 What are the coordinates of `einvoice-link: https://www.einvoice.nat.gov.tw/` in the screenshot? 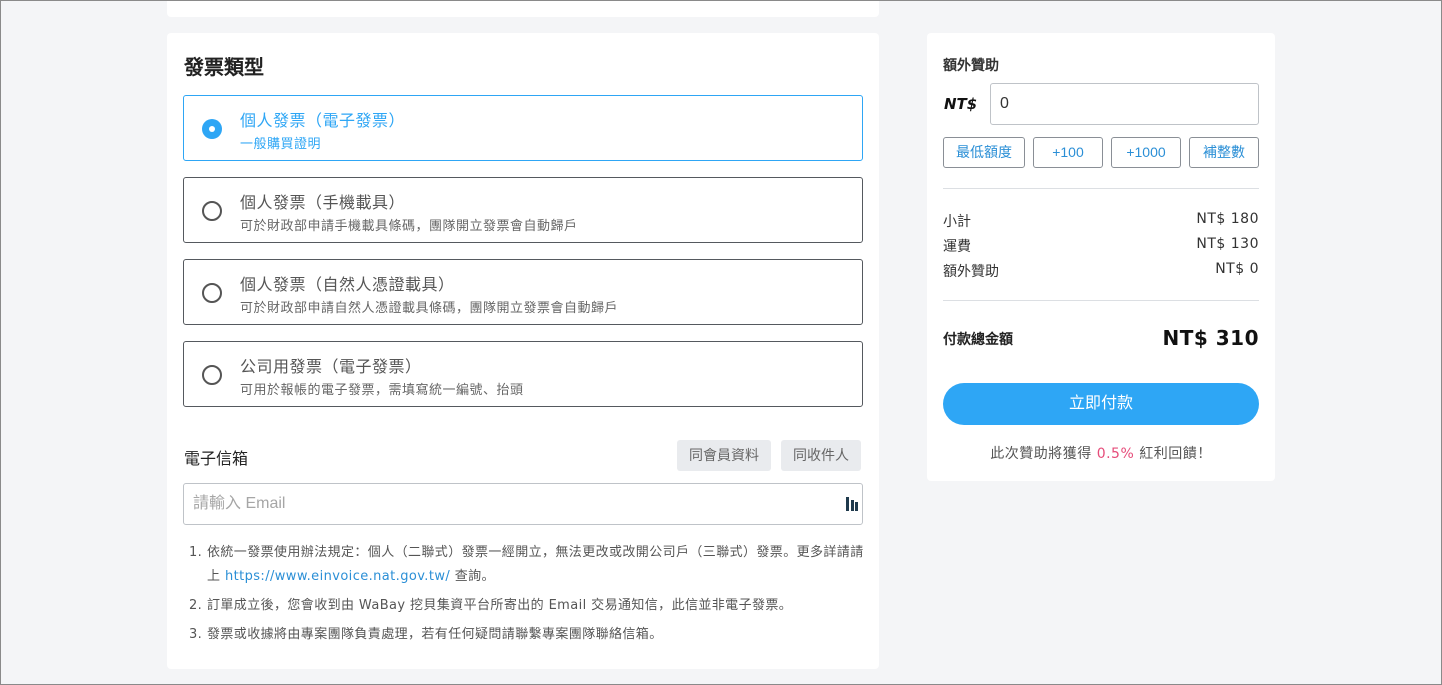 It's located at (337, 576).